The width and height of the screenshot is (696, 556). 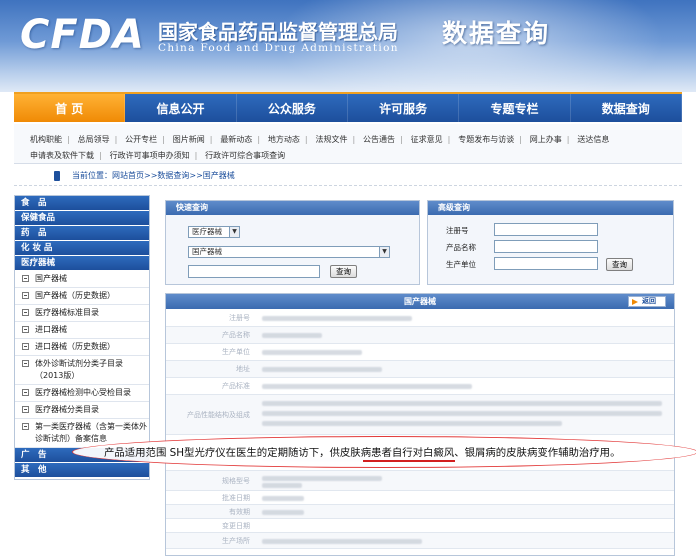 What do you see at coordinates (254, 271) in the screenshot?
I see `keyword-input` at bounding box center [254, 271].